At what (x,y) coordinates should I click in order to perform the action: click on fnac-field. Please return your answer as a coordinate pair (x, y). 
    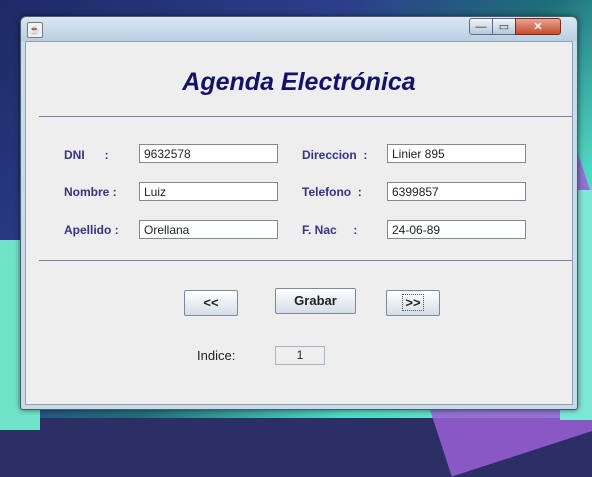
    Looking at the image, I should click on (456, 229).